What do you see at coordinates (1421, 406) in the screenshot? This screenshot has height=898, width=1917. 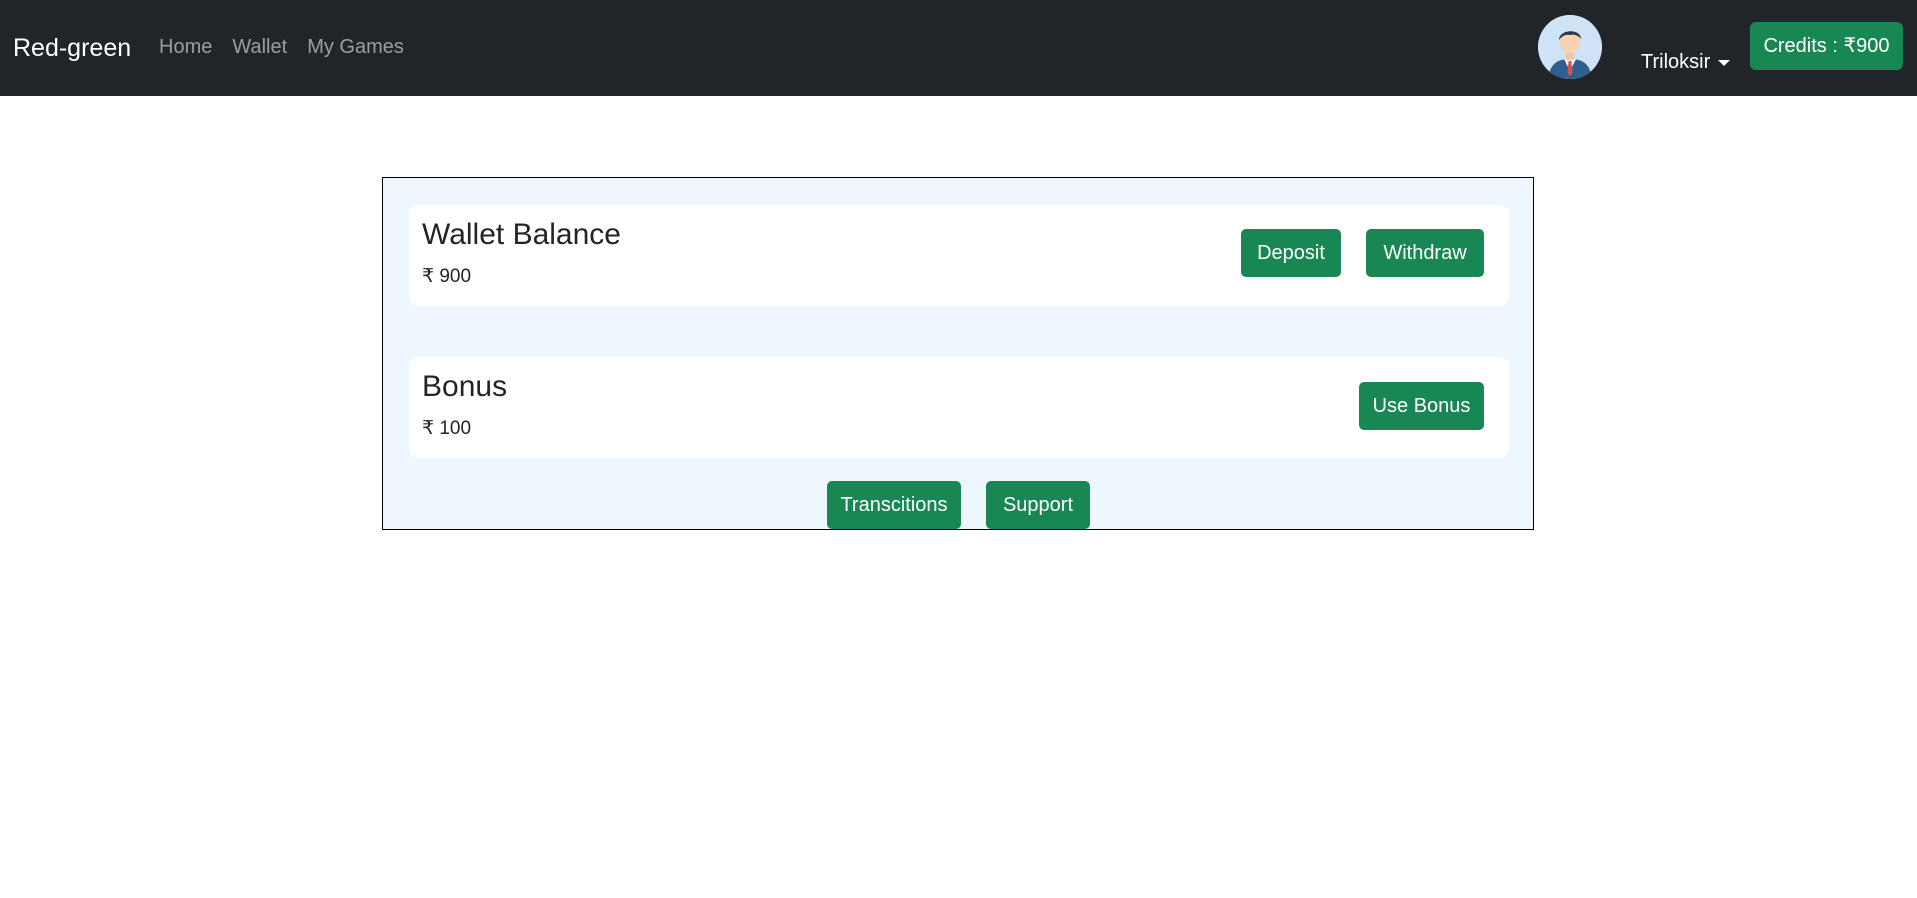 I see `use-bonus-button: Use Bonus` at bounding box center [1421, 406].